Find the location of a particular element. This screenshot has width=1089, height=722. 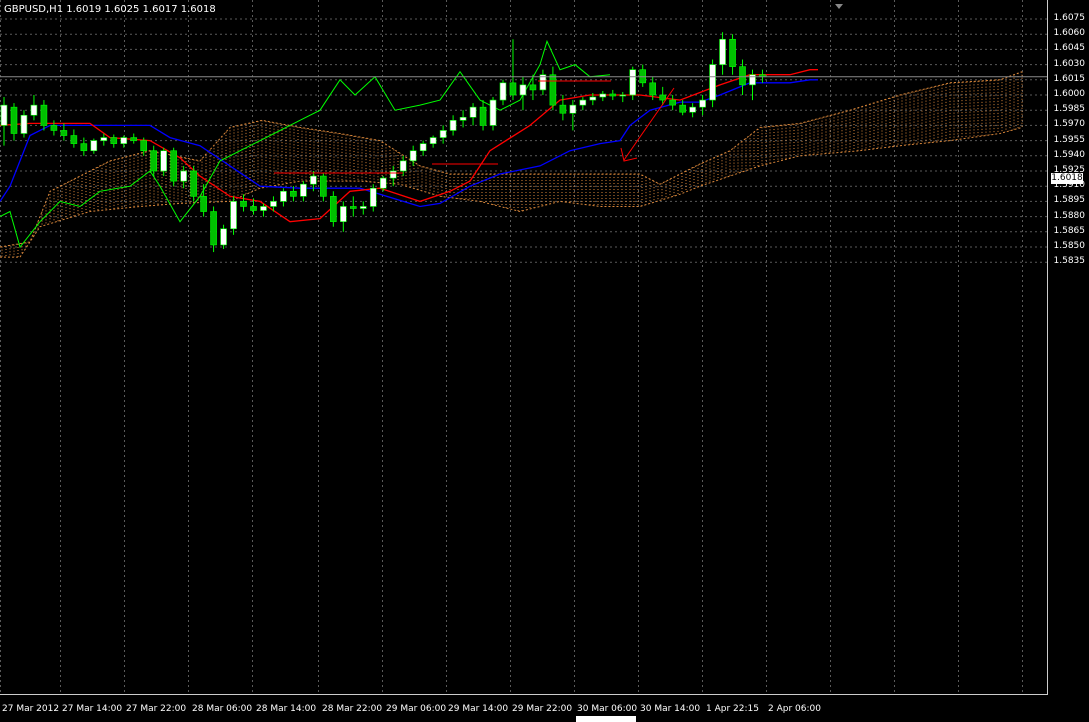

annotation-arrow-head-icon is located at coordinates (629, 154).